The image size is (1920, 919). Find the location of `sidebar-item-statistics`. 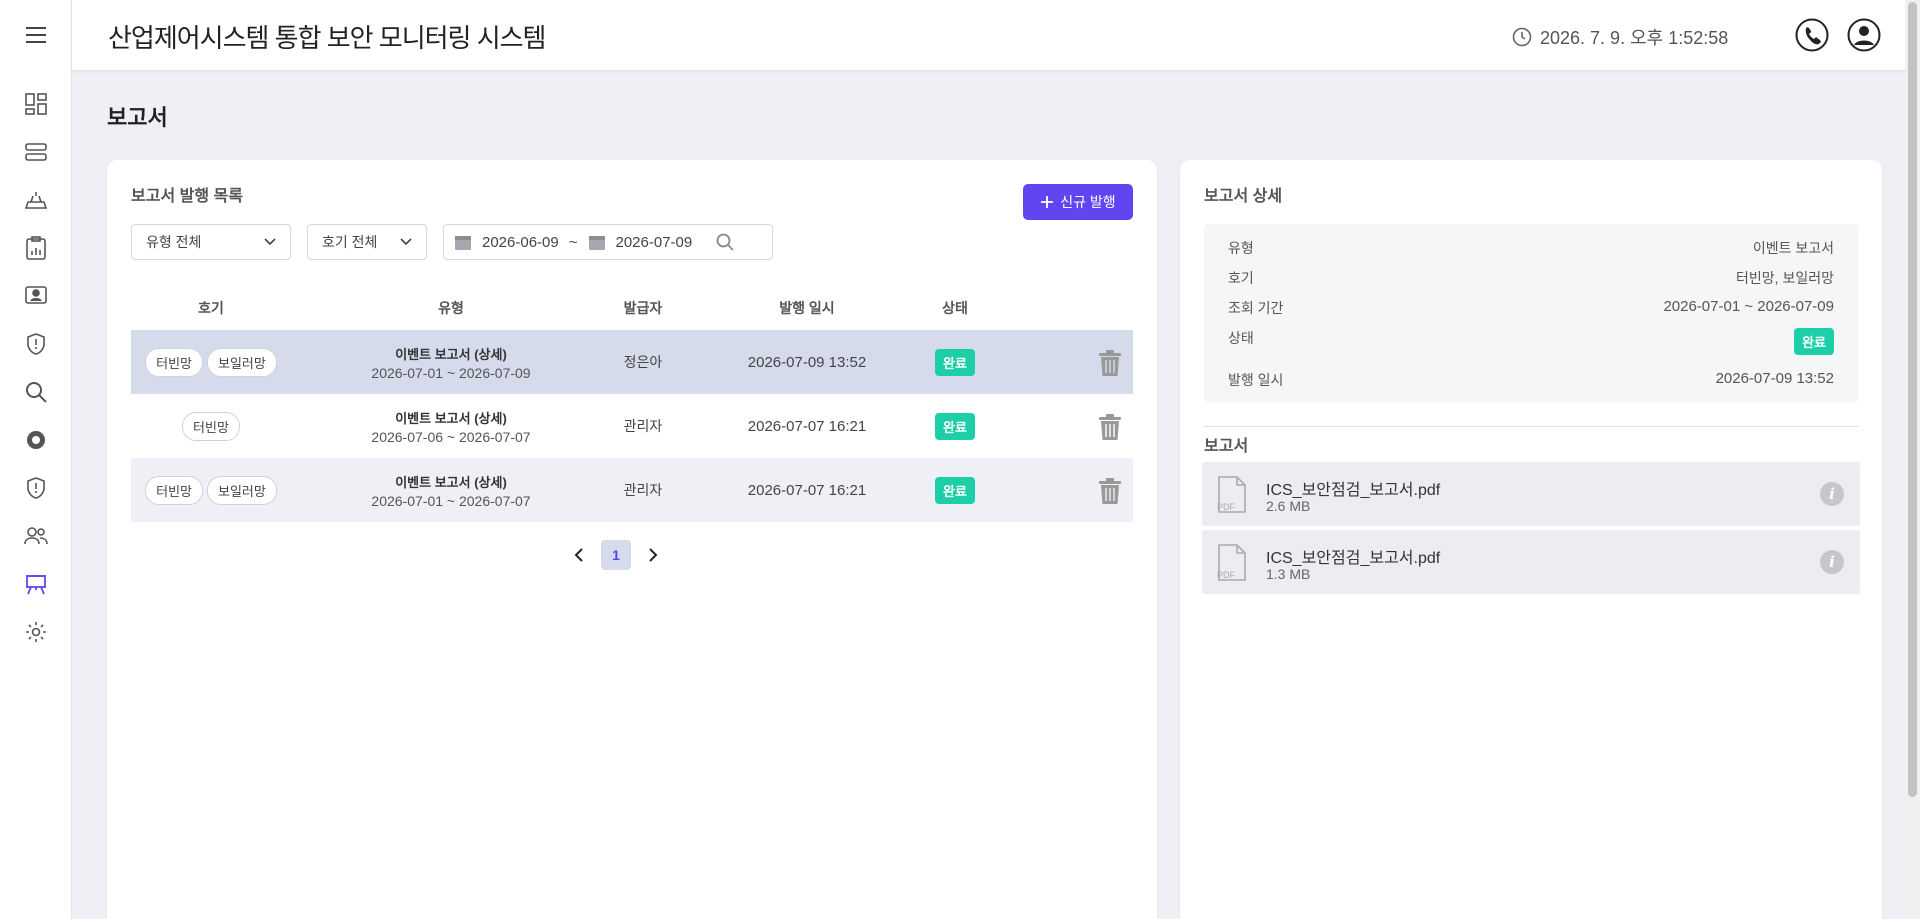

sidebar-item-statistics is located at coordinates (36, 248).